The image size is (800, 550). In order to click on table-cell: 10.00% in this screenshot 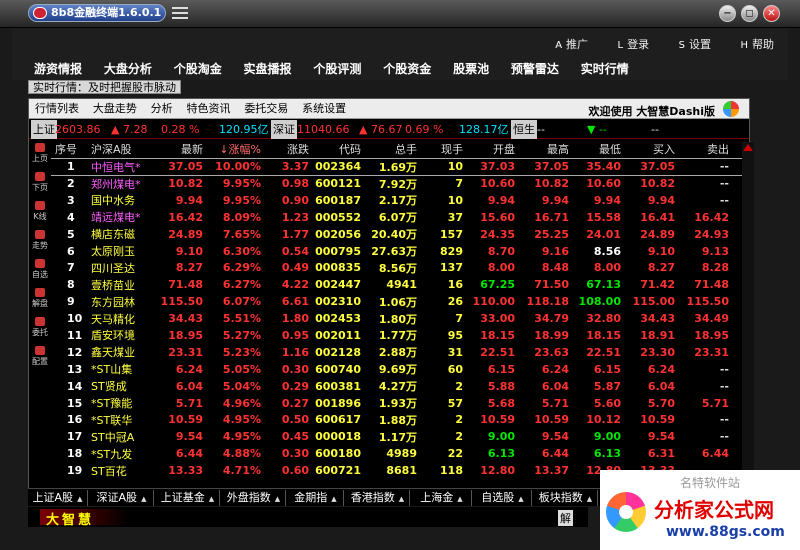, I will do `click(236, 166)`.